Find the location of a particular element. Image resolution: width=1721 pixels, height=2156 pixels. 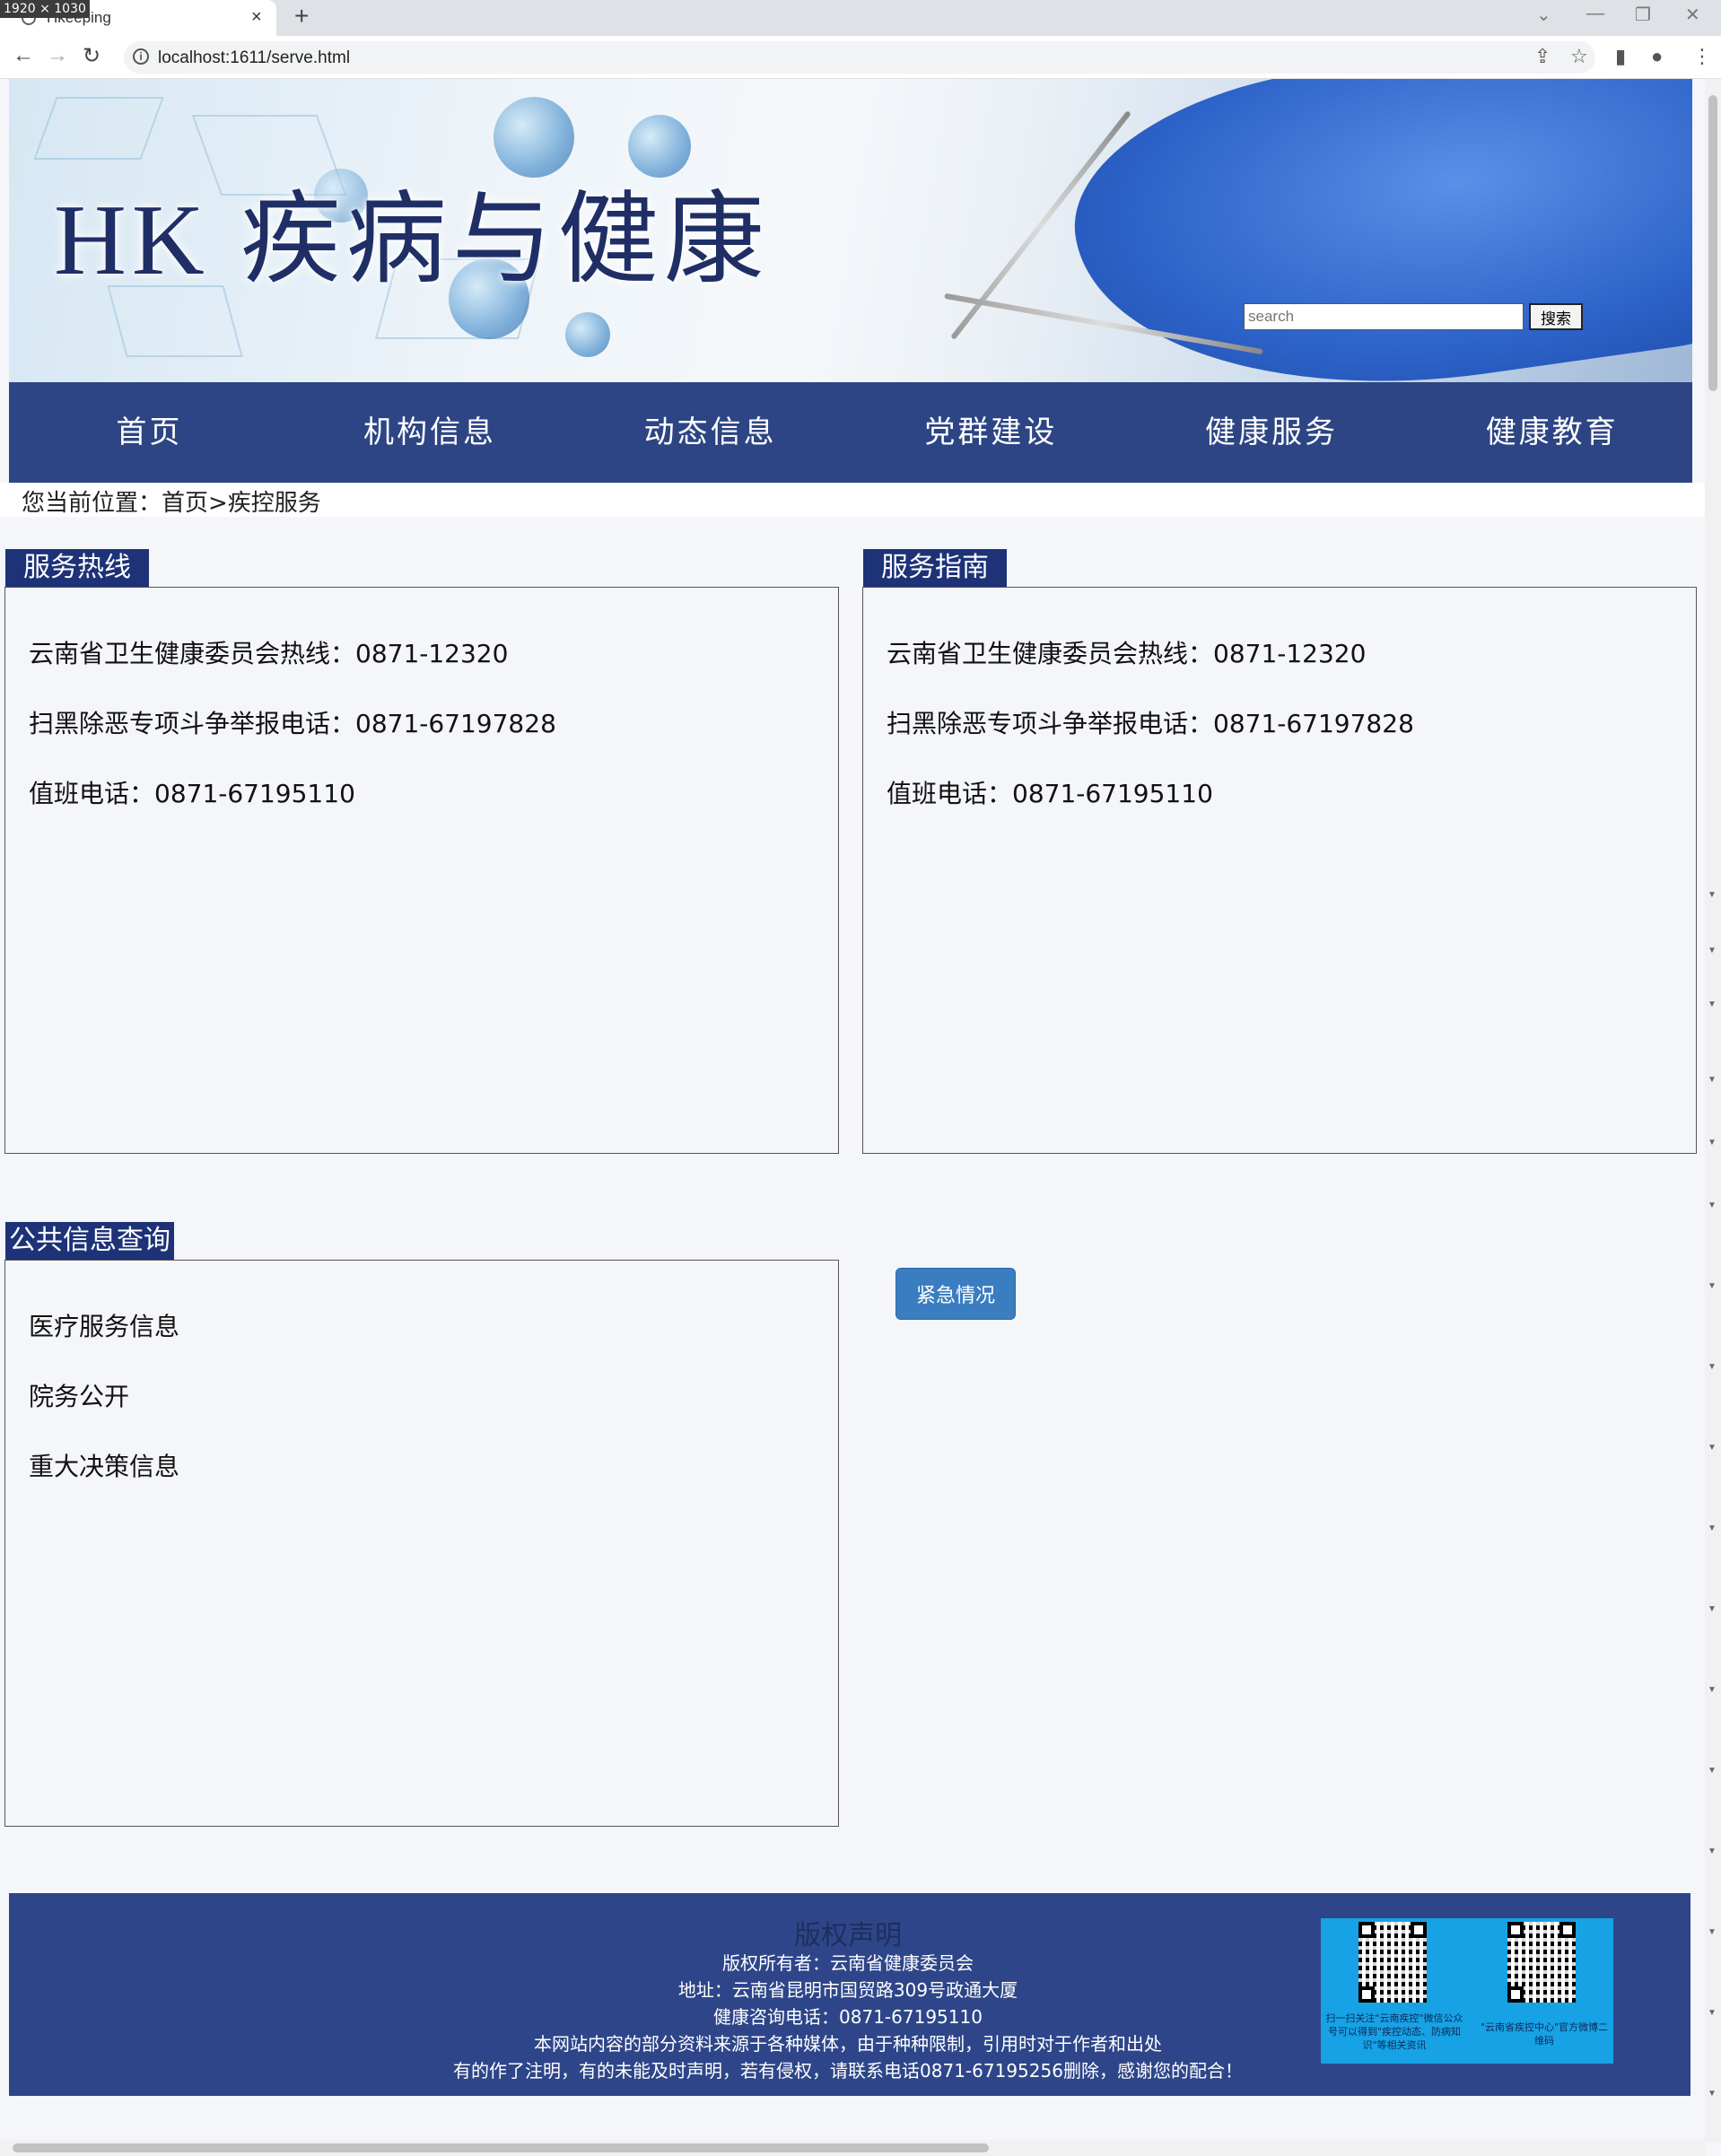

url-text: localhost:1611/serve.html is located at coordinates (254, 58).